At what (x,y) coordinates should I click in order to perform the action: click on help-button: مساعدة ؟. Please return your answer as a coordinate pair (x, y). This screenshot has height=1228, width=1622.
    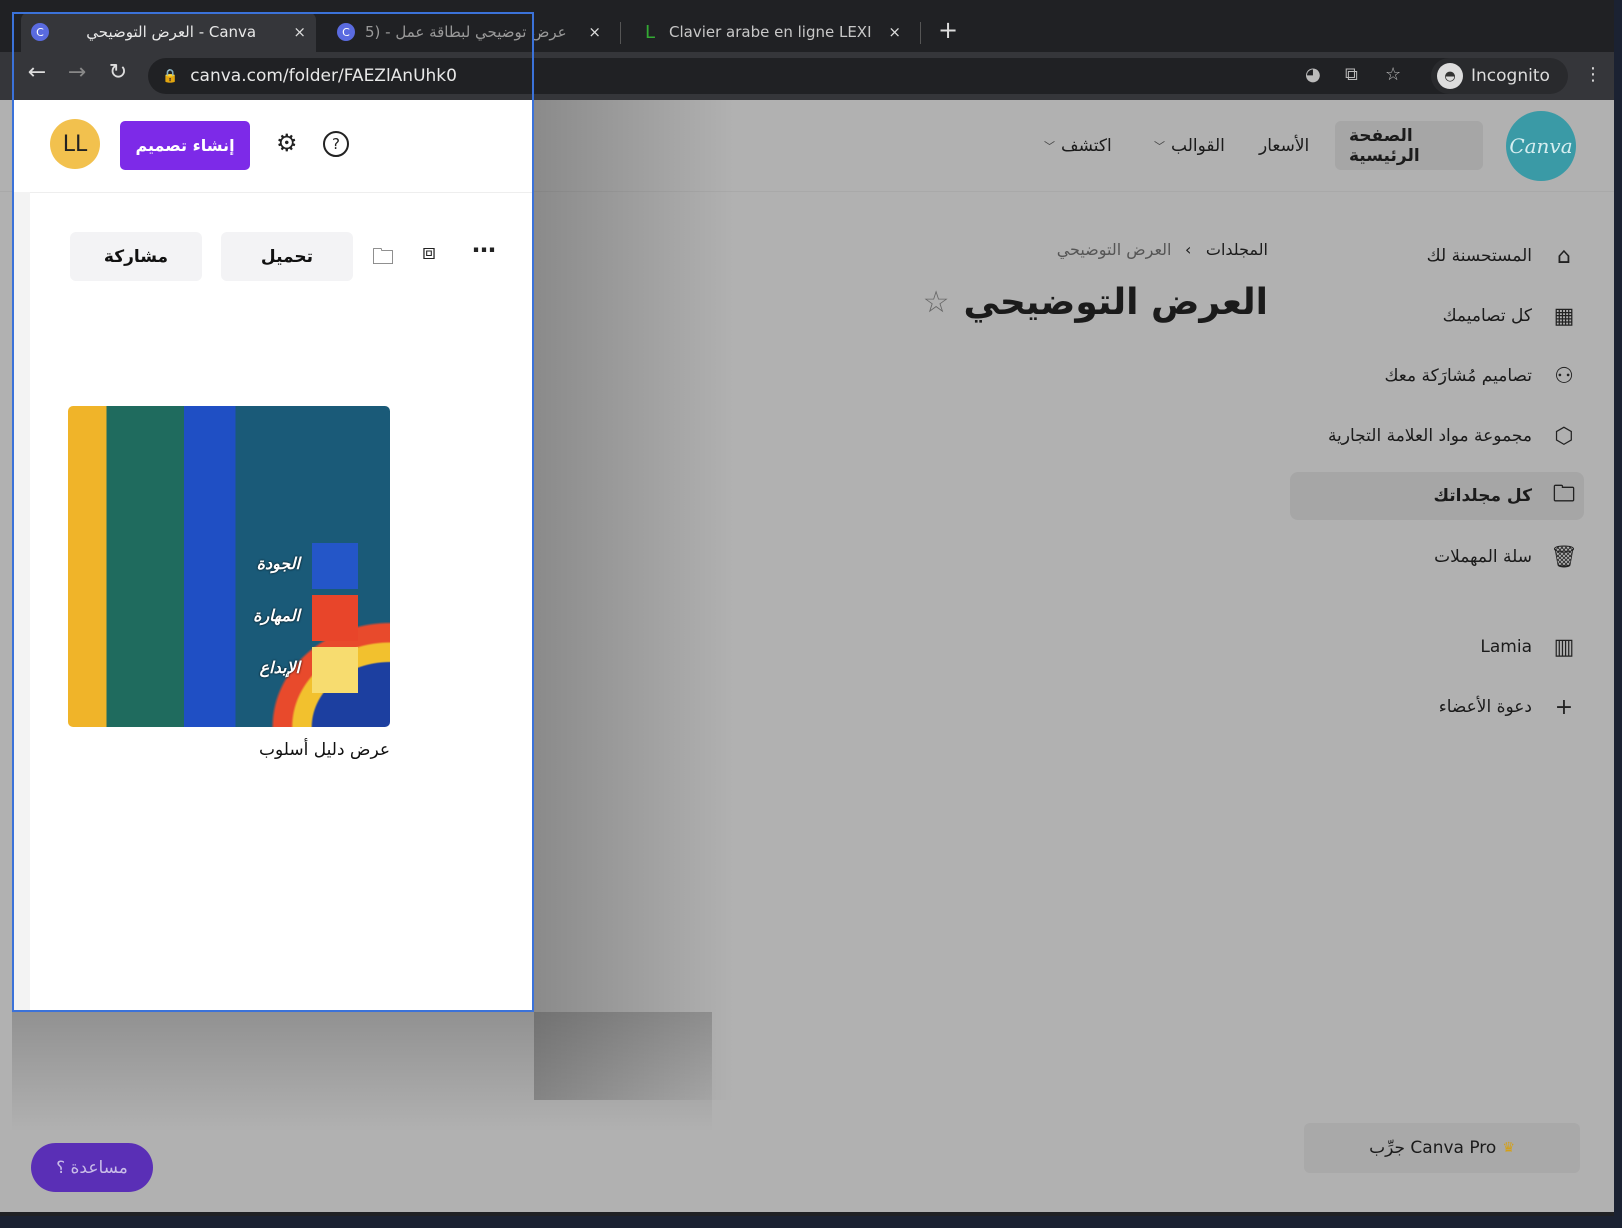
    Looking at the image, I should click on (92, 1167).